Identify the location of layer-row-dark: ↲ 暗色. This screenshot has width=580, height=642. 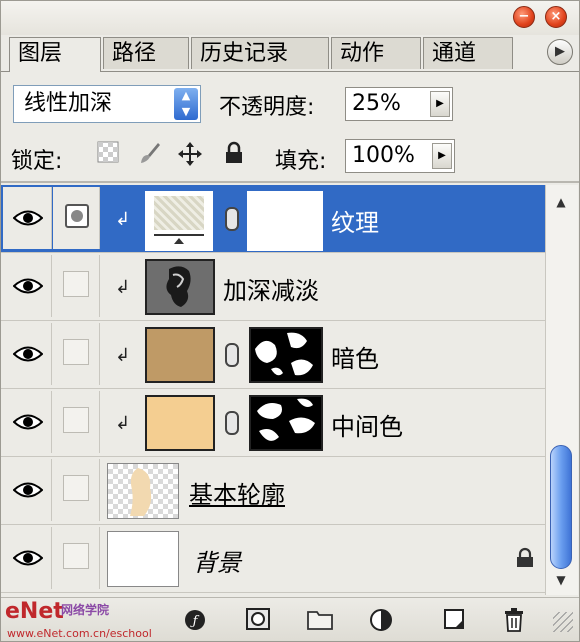
(273, 355).